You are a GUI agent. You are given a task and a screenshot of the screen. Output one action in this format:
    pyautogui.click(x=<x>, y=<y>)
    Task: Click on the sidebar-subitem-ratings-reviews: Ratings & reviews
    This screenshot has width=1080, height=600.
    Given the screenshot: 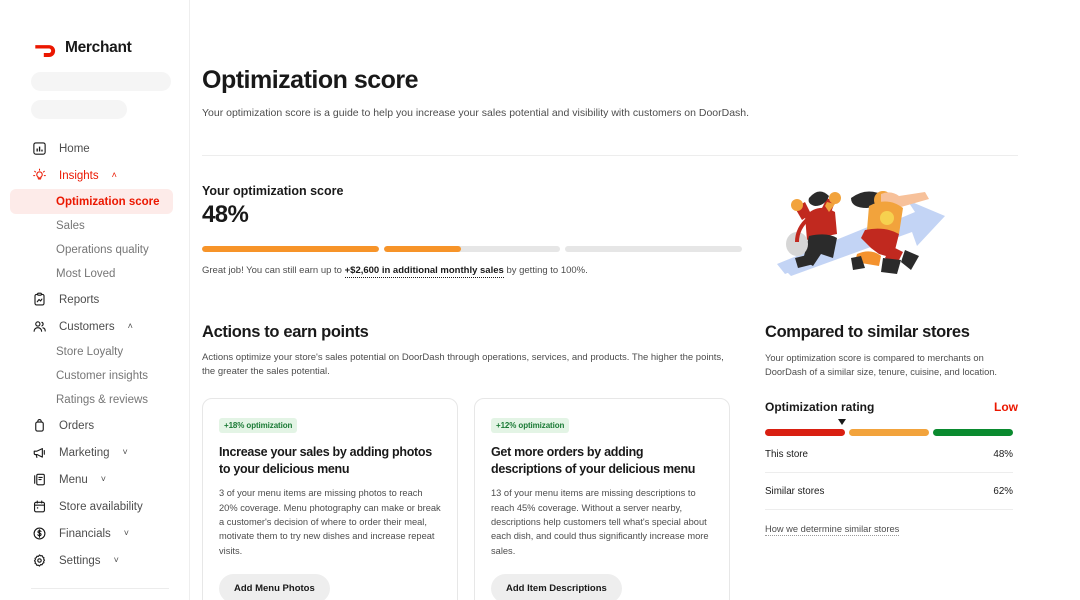 What is the action you would take?
    pyautogui.click(x=94, y=400)
    